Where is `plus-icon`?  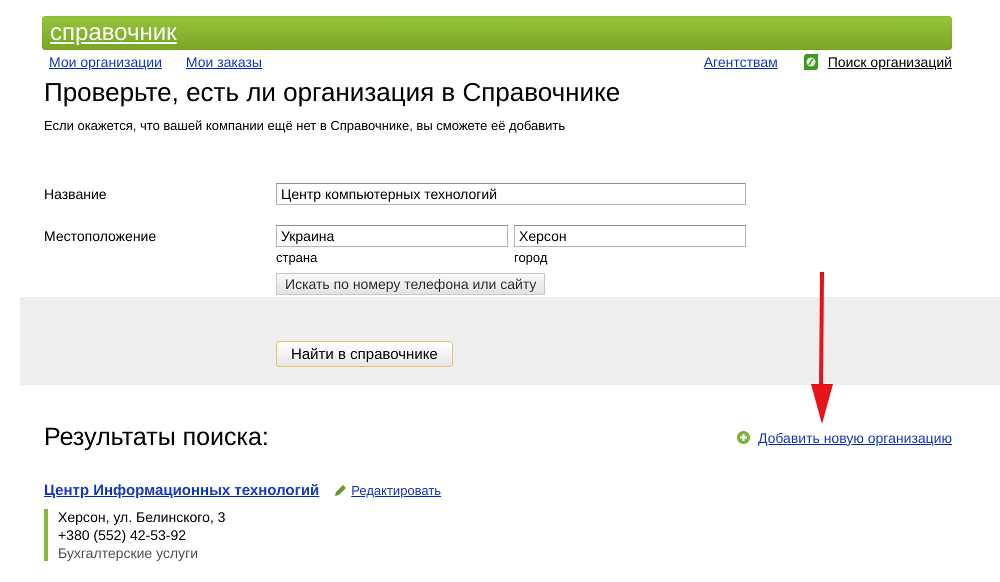
plus-icon is located at coordinates (743, 437).